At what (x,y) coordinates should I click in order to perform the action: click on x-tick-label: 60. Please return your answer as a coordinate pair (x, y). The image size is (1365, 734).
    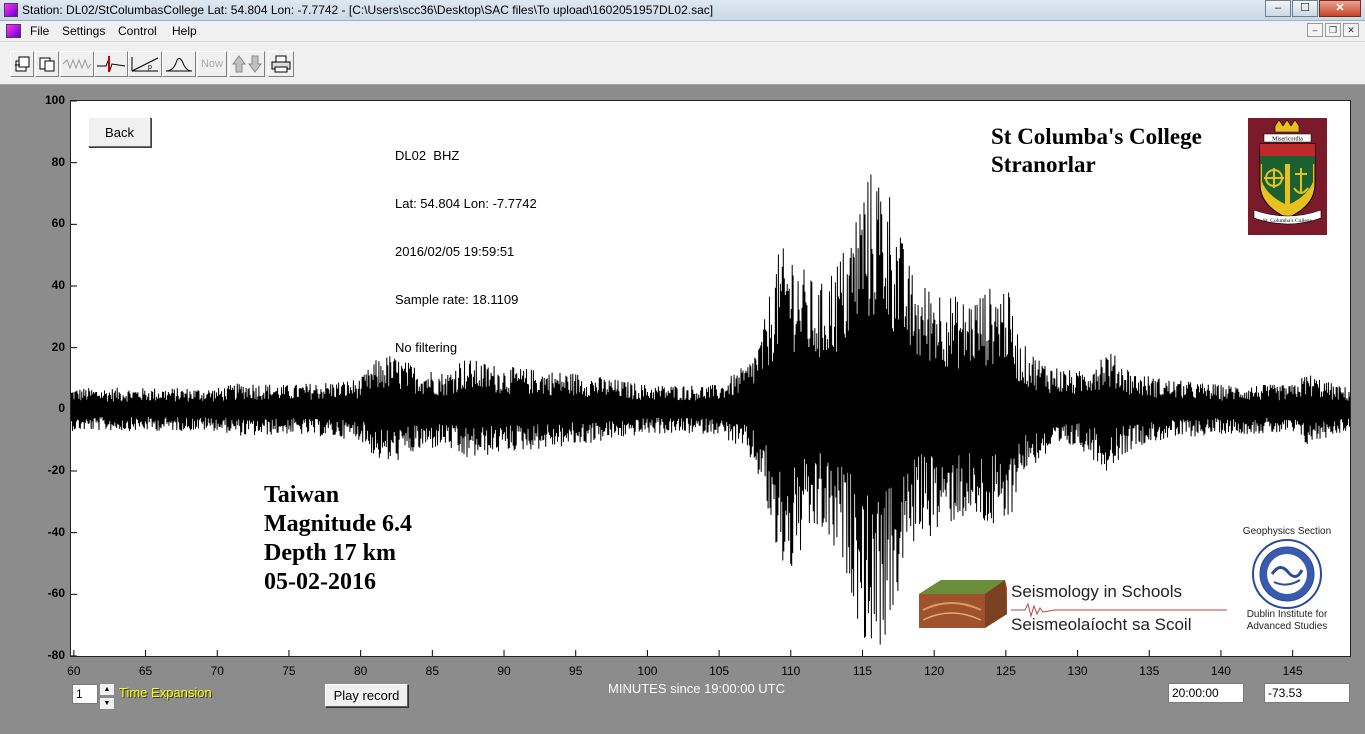
    Looking at the image, I should click on (74, 671).